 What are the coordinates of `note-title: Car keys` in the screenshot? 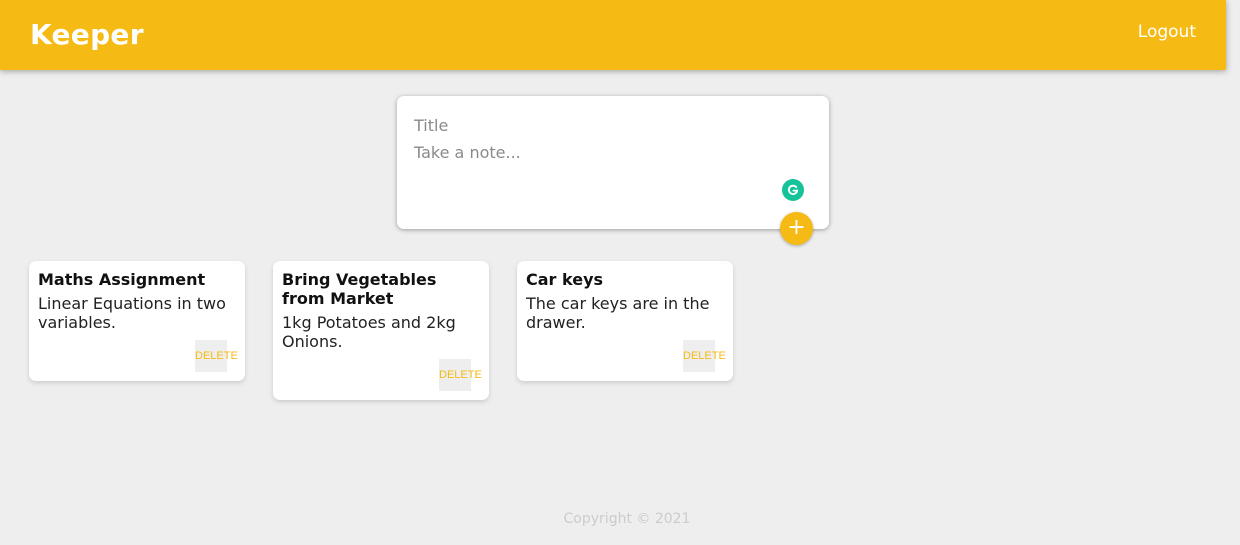 It's located at (565, 279).